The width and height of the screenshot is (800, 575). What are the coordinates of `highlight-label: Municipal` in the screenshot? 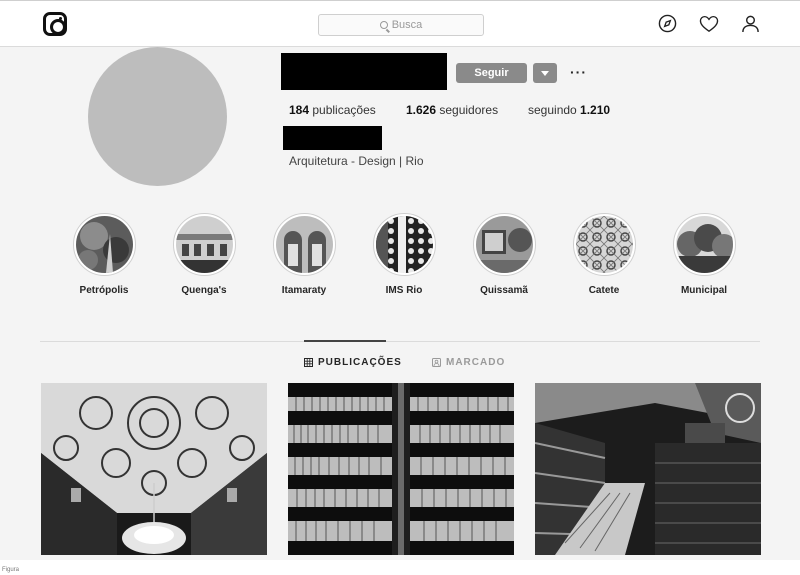 It's located at (704, 290).